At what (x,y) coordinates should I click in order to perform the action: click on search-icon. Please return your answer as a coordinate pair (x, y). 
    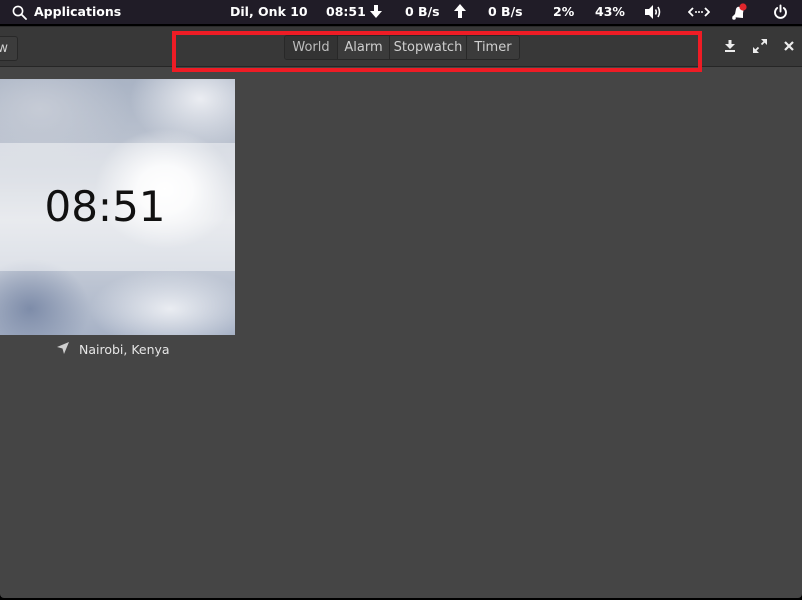
    Looking at the image, I should click on (19, 12).